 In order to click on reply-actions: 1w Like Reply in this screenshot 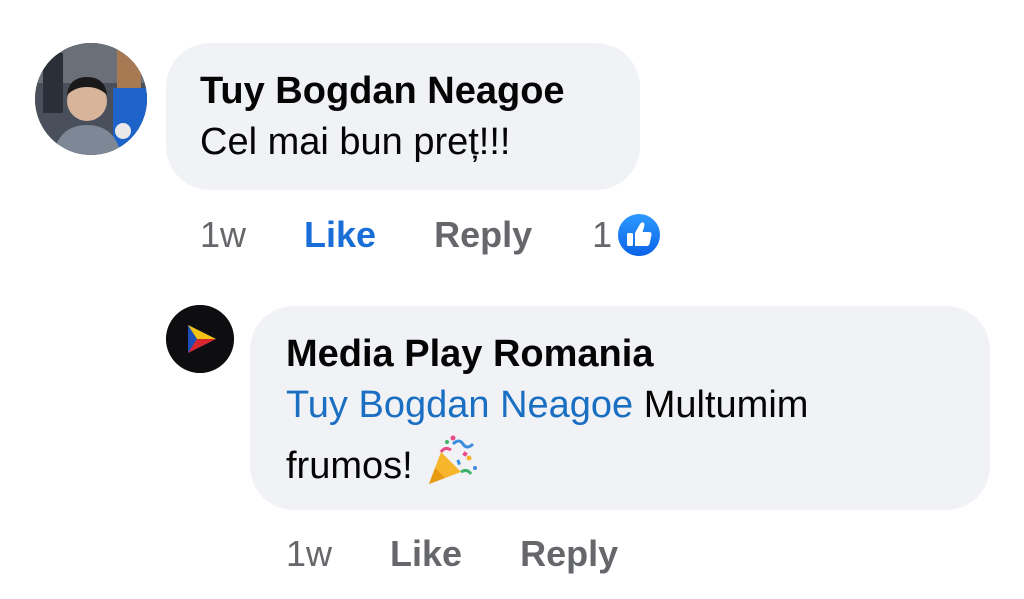, I will do `click(452, 554)`.